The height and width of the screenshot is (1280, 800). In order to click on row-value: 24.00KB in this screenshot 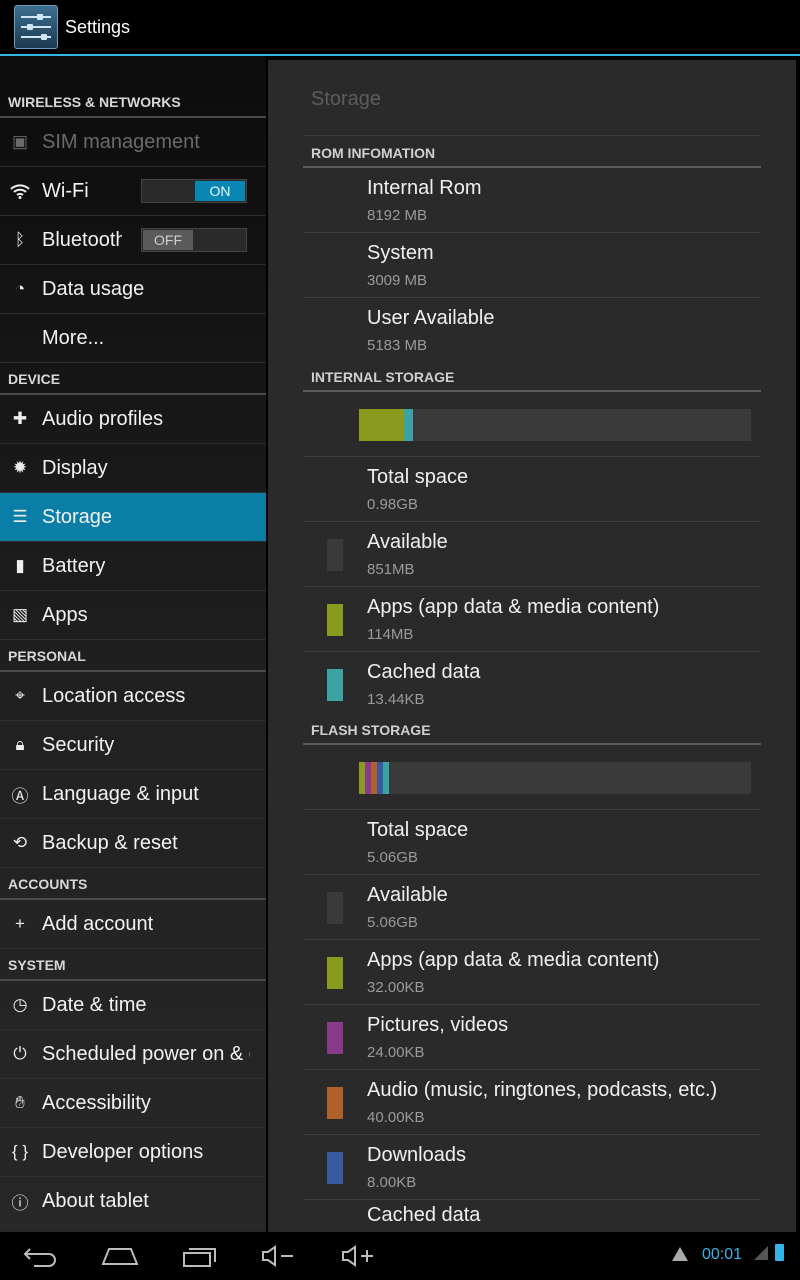, I will do `click(396, 1052)`.